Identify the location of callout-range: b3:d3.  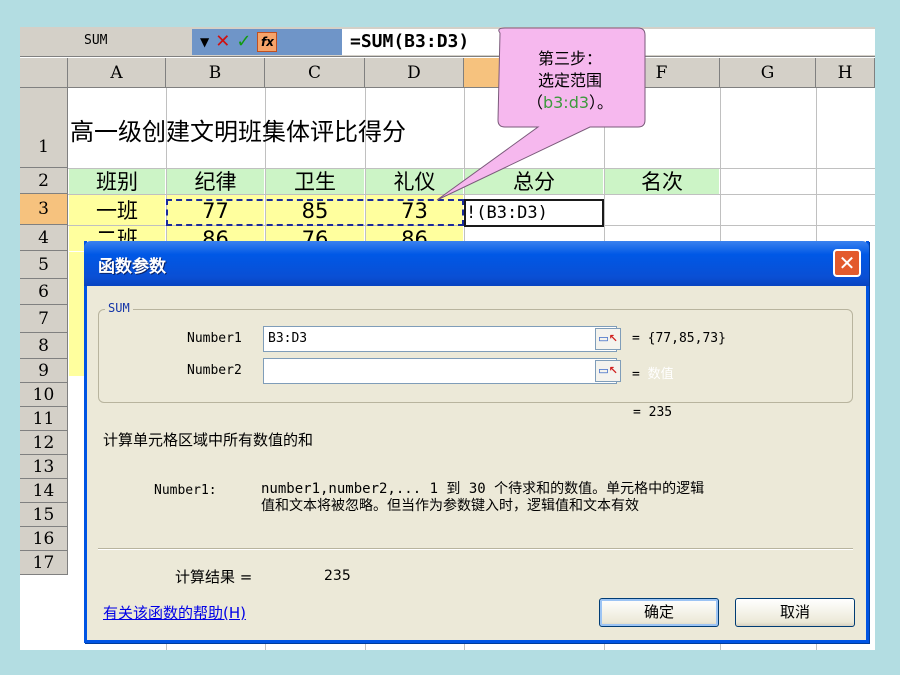
(566, 102).